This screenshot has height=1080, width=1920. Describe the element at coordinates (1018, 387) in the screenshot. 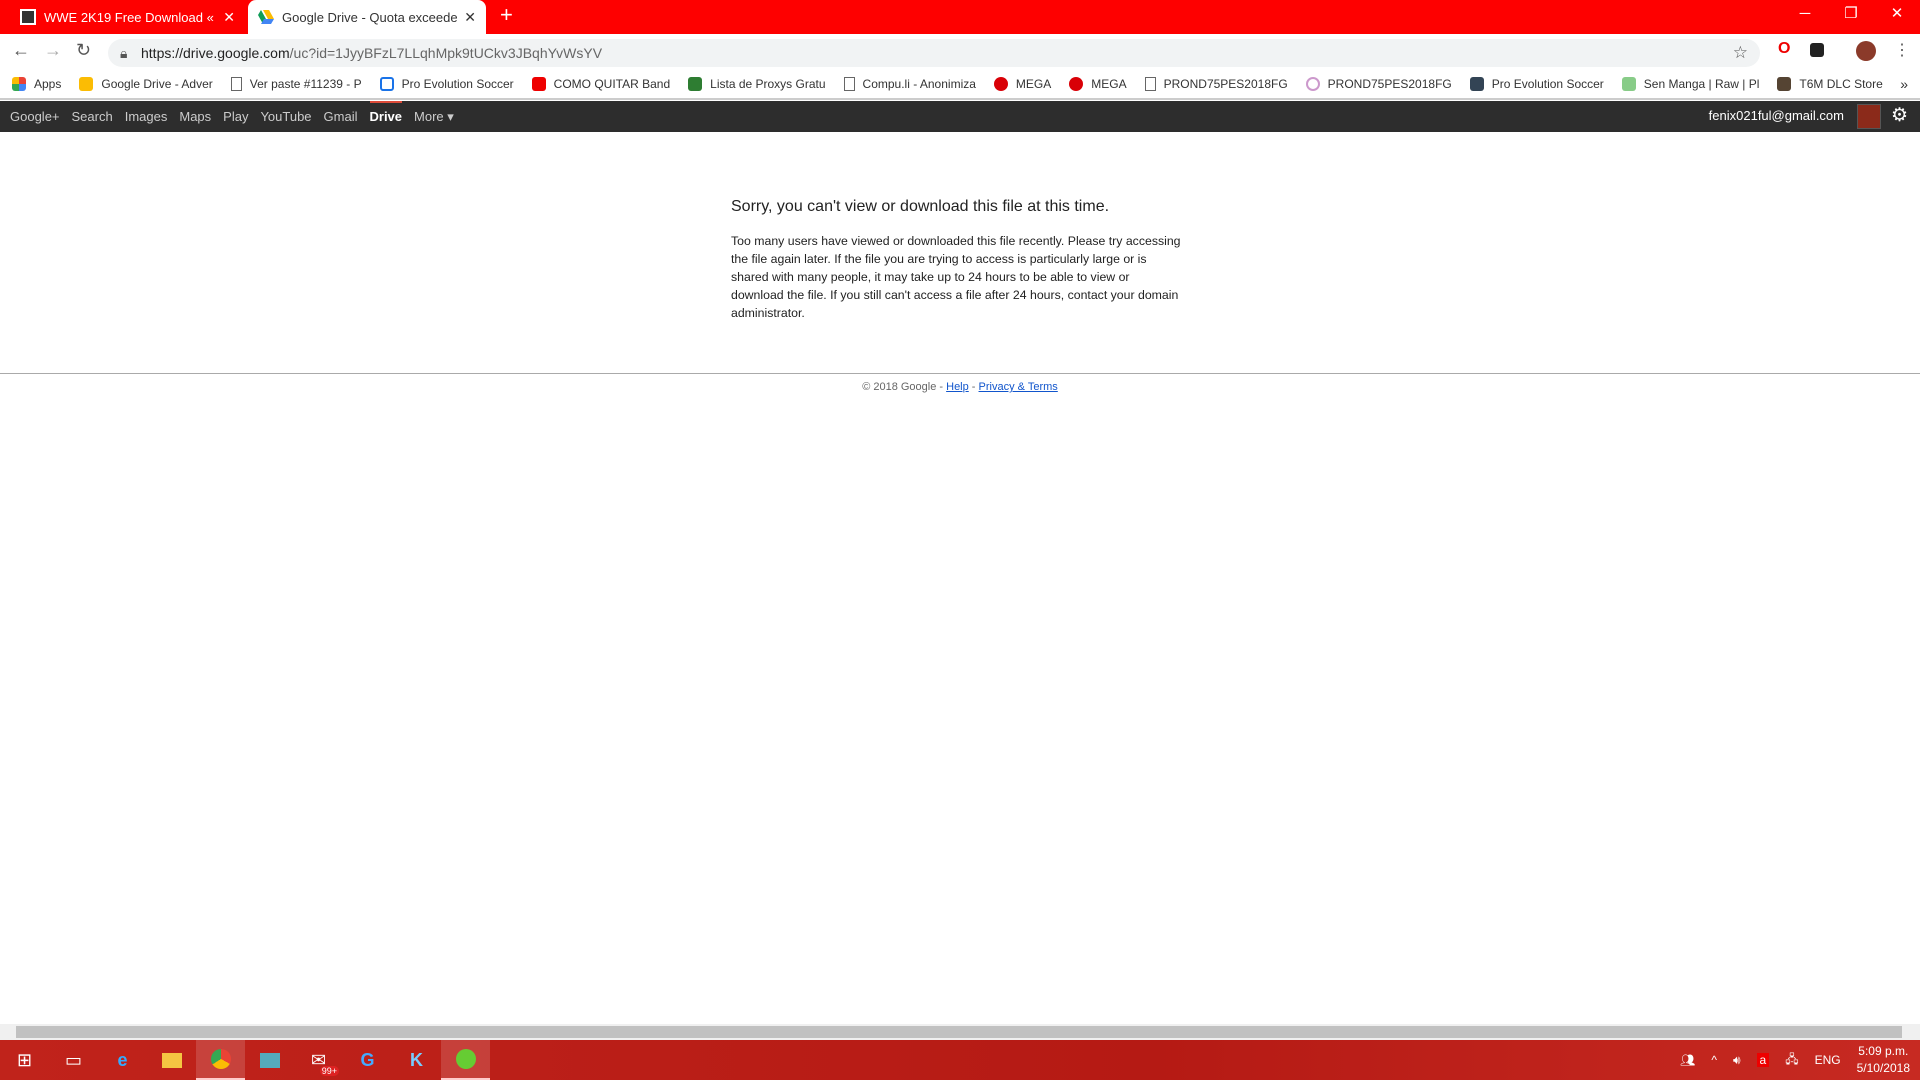

I see `privacy-terms-link: Privacy & Terms` at that location.